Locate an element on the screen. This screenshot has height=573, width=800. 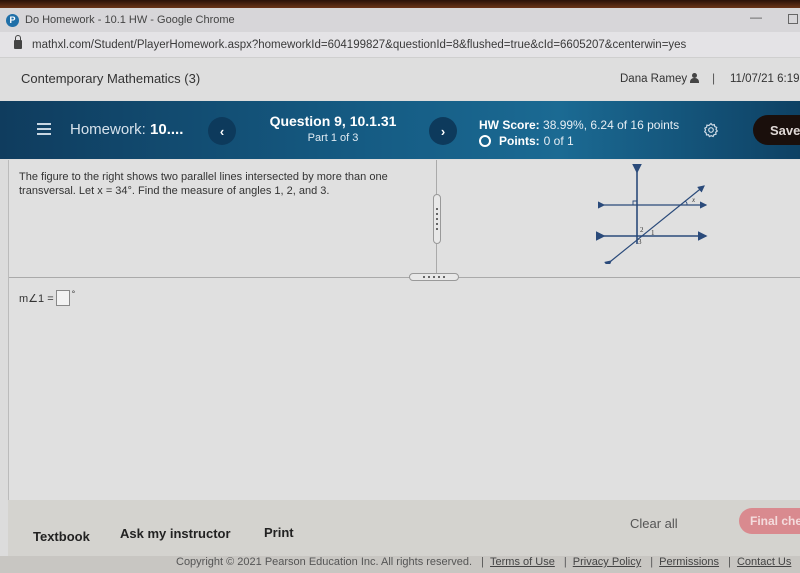
points-label: Points: is located at coordinates (519, 141).